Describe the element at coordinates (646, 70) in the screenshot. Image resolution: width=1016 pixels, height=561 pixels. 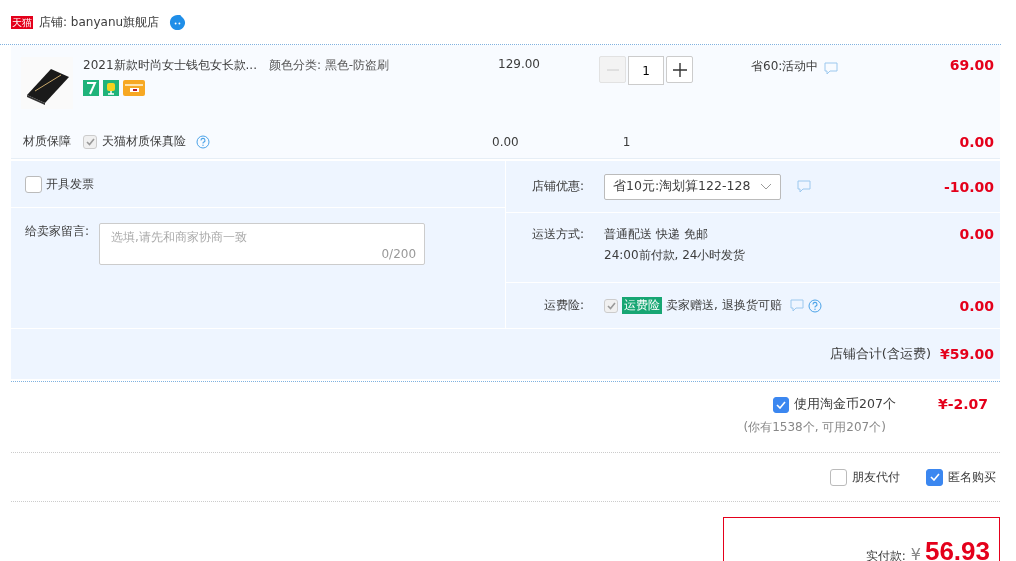
I see `quantity-field: 1` at that location.